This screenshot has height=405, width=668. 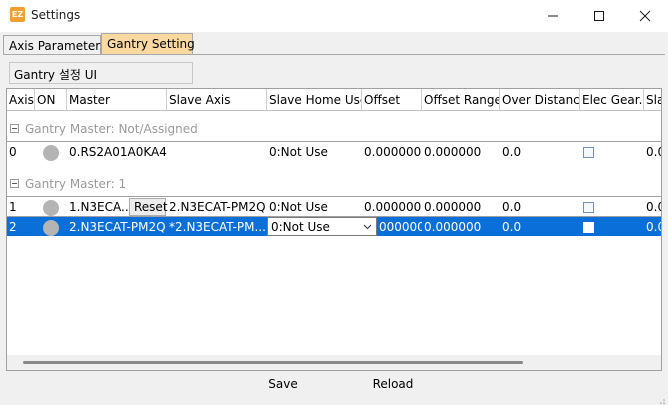 What do you see at coordinates (393, 387) in the screenshot?
I see `reload-button: Reload` at bounding box center [393, 387].